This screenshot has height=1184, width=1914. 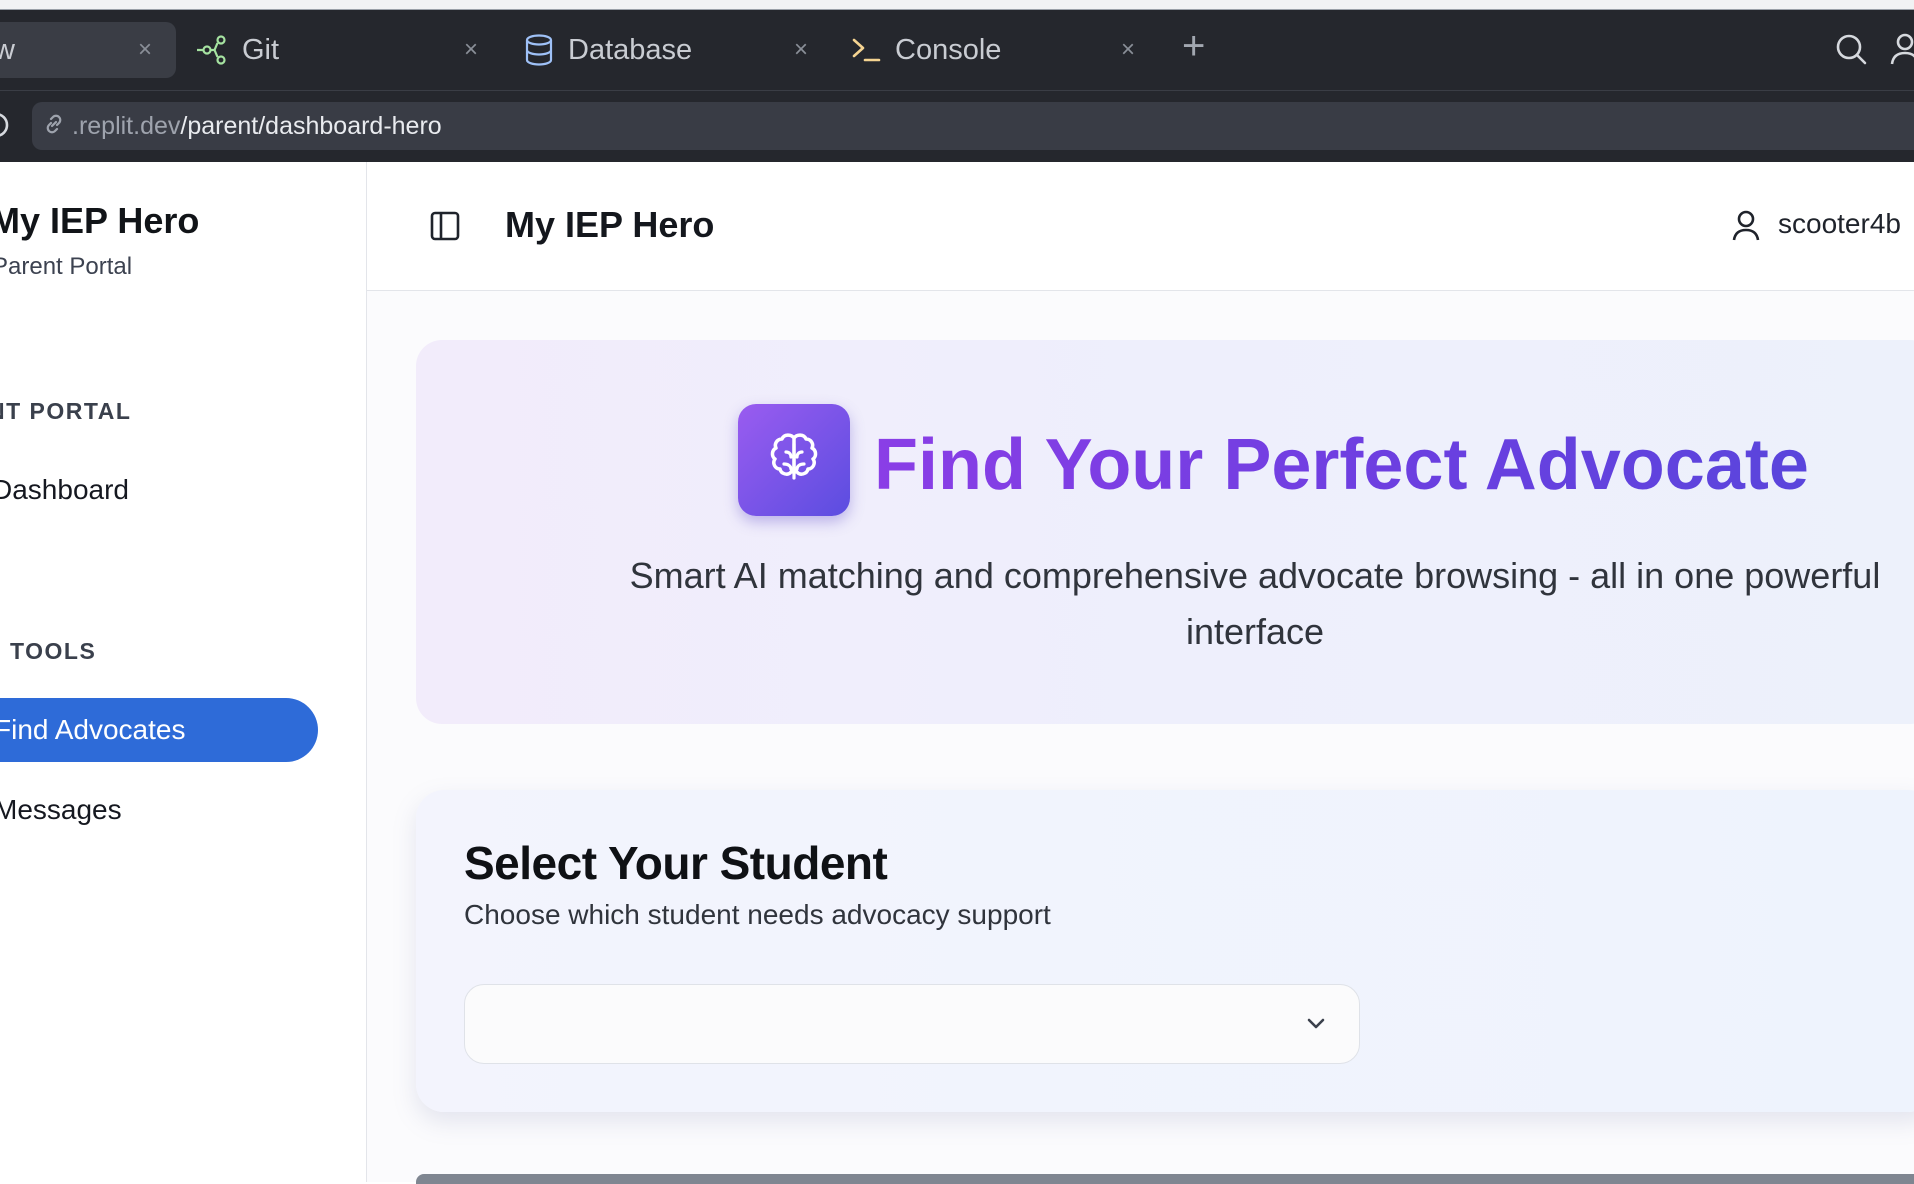 I want to click on sidebar-item-find-advocates: Find Advocates, so click(x=159, y=730).